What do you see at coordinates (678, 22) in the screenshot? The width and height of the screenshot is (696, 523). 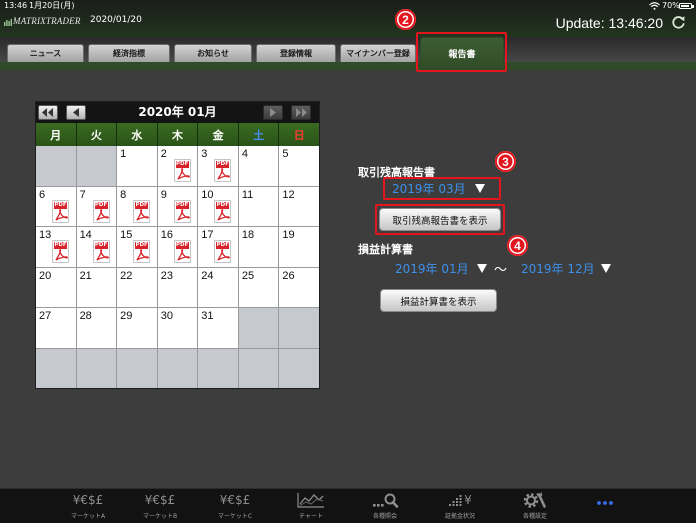 I see `refresh-icon` at bounding box center [678, 22].